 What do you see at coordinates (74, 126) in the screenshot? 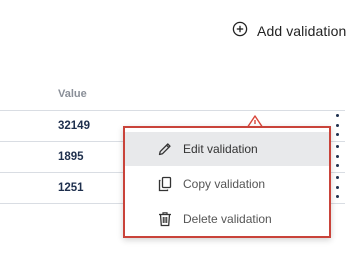
I see `row-value: 32149` at bounding box center [74, 126].